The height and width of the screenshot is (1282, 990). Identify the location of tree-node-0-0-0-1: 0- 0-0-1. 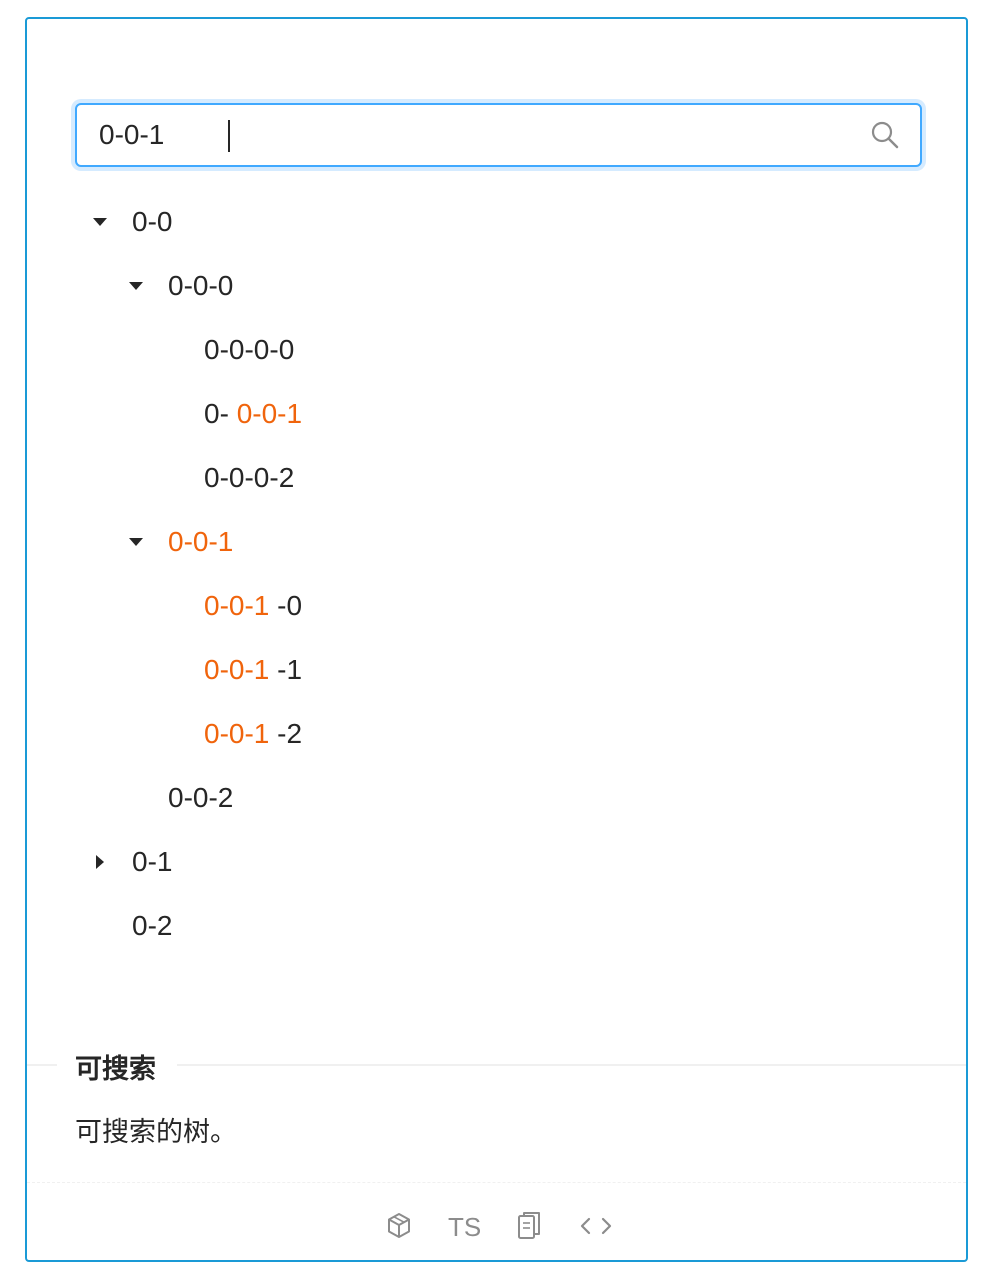
(253, 414).